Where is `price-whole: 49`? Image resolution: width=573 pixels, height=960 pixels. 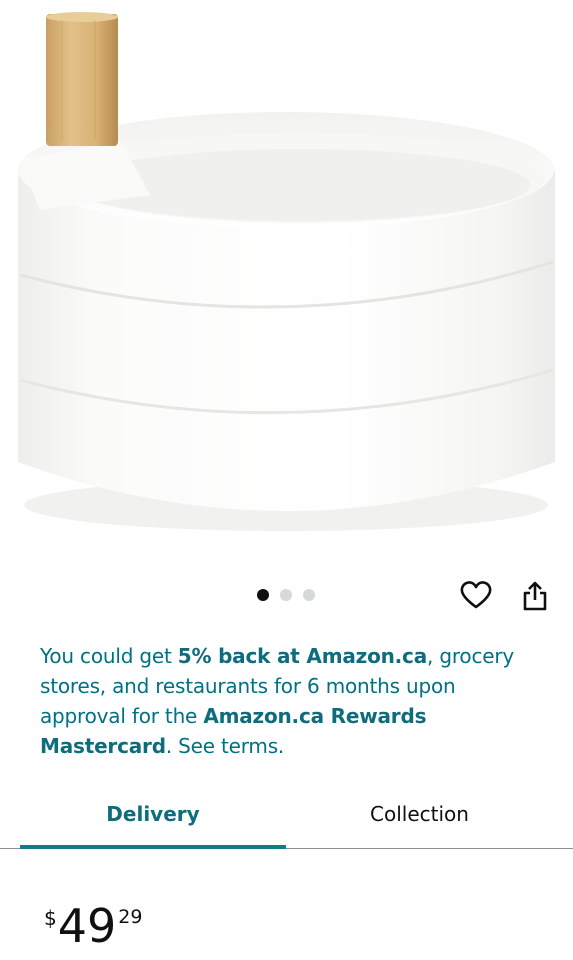 price-whole: 49 is located at coordinates (87, 926).